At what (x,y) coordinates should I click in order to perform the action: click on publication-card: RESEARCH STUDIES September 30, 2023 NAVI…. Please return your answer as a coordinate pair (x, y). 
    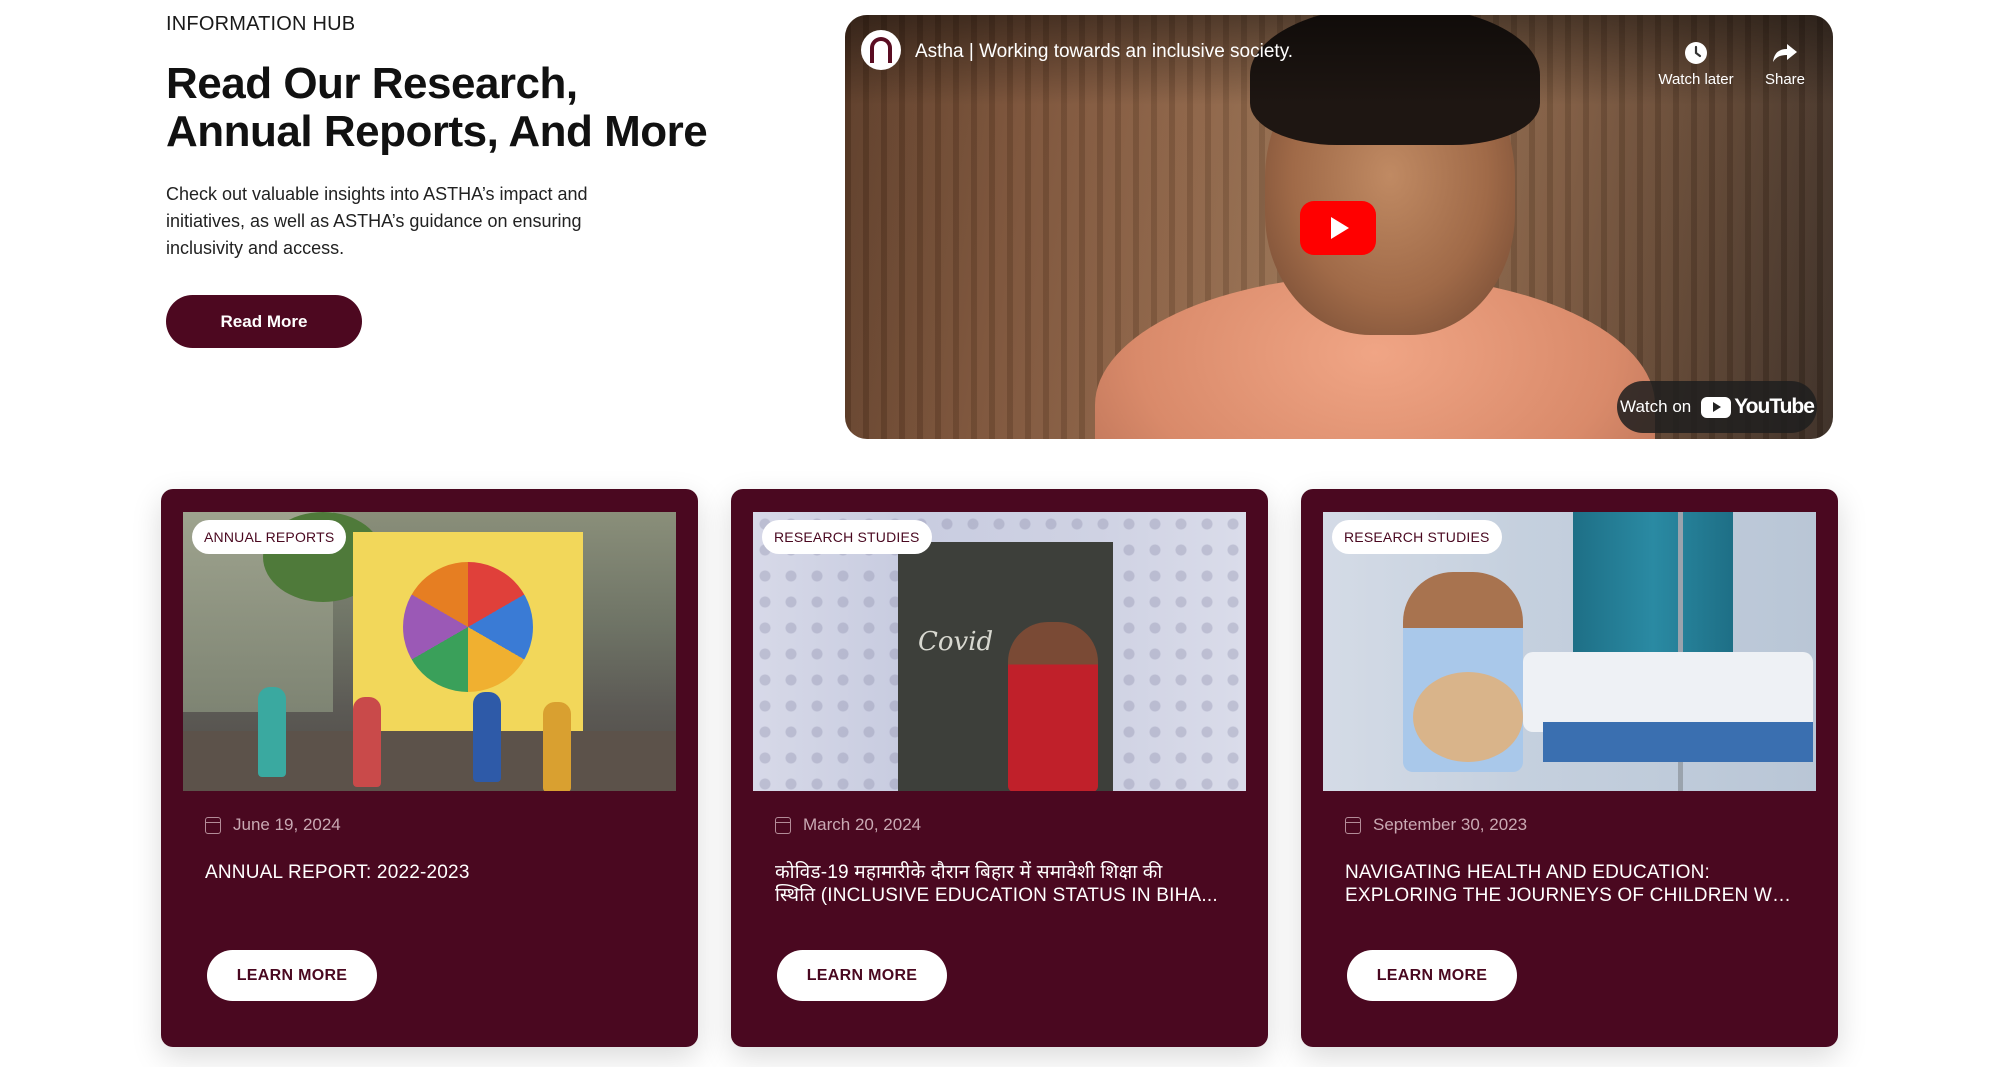
    Looking at the image, I should click on (1569, 768).